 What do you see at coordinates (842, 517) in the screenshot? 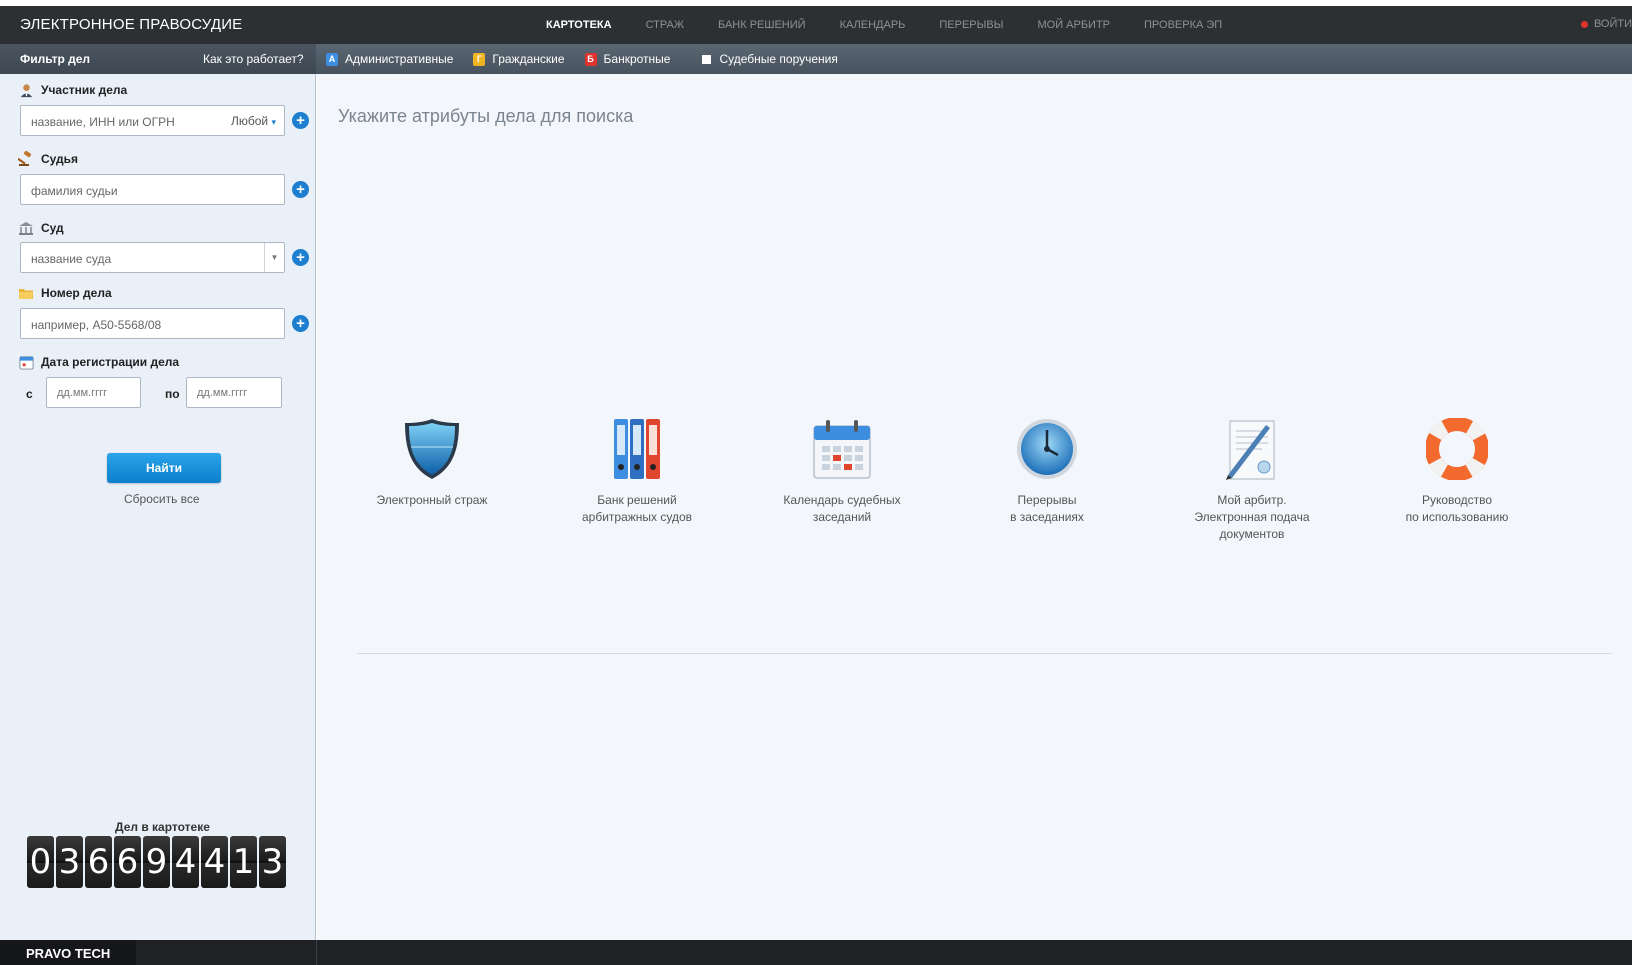
I see `service-title-line: заседаний` at bounding box center [842, 517].